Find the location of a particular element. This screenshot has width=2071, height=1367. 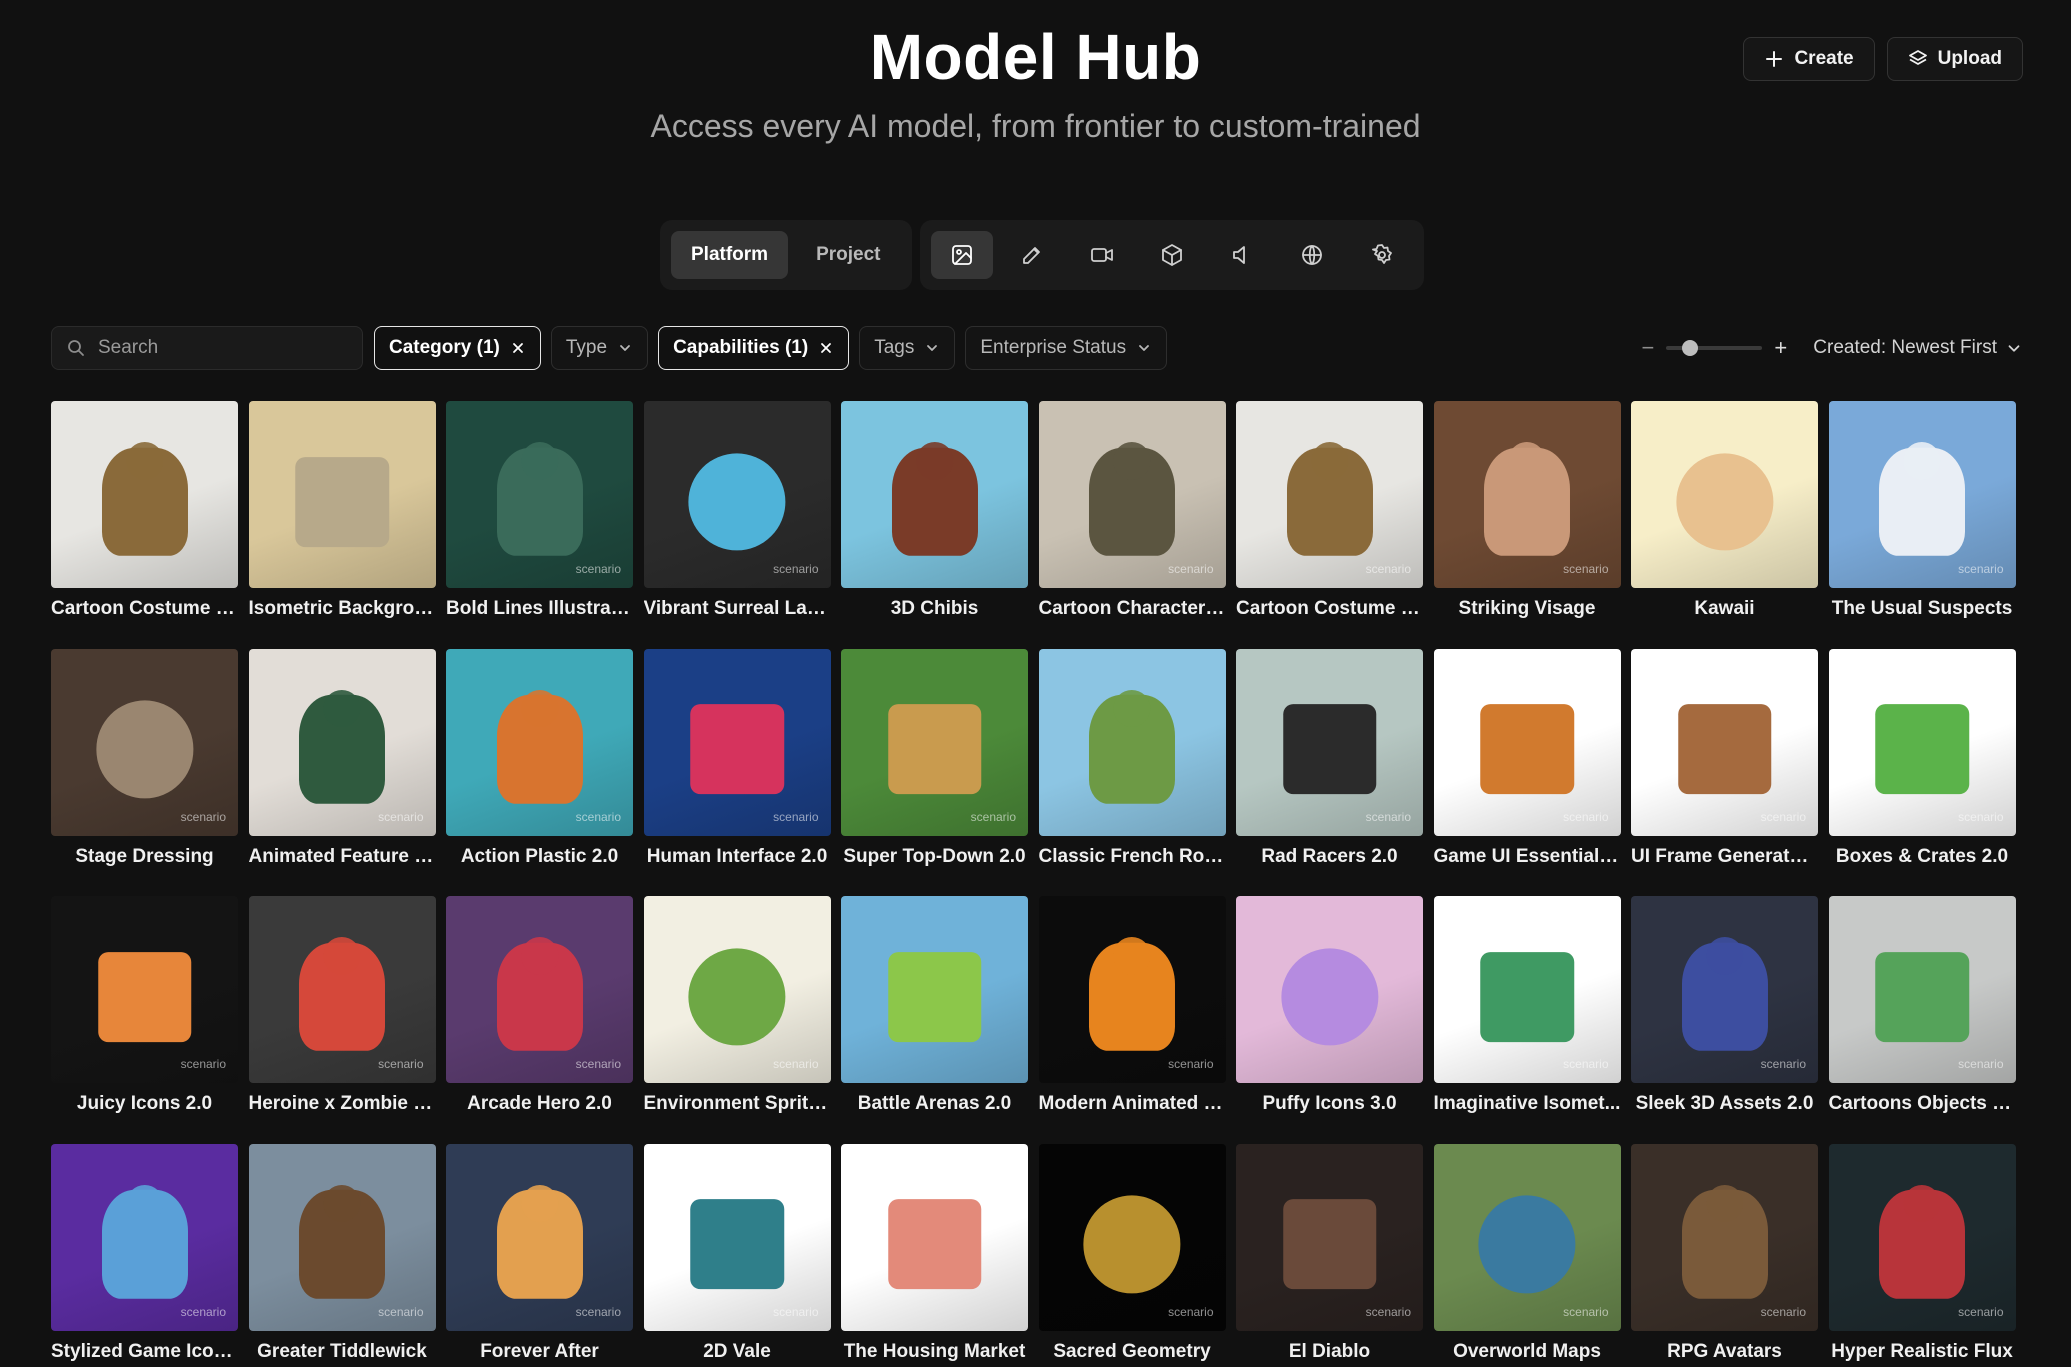

model-card: scenario Juicy Icons 2.0 is located at coordinates (144, 1020).